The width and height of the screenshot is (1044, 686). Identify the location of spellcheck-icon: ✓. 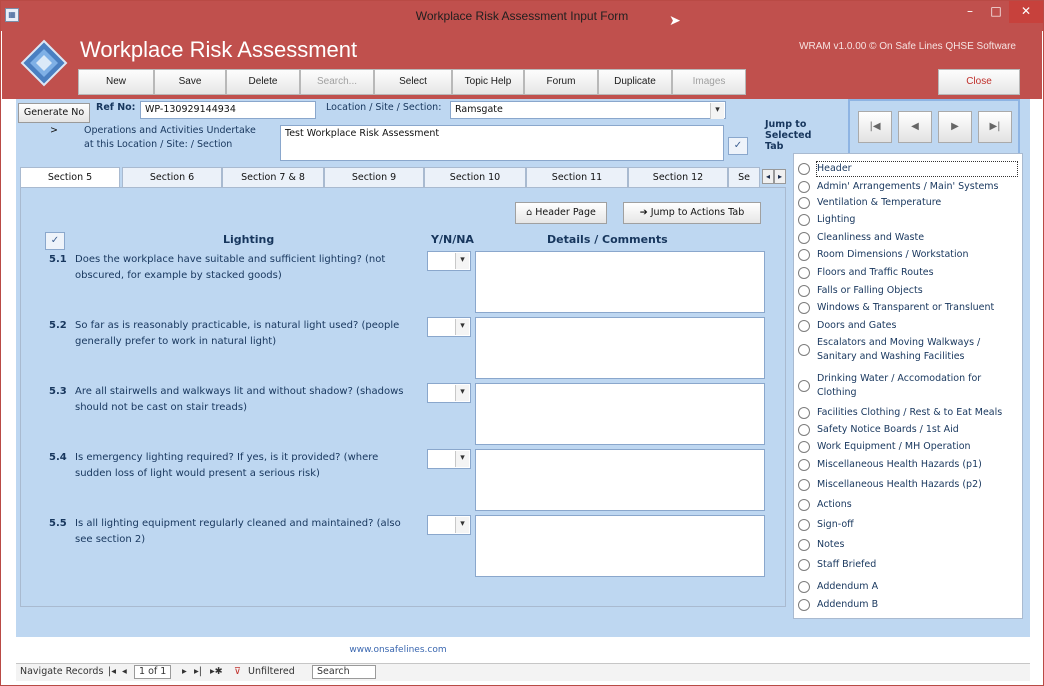
(738, 146).